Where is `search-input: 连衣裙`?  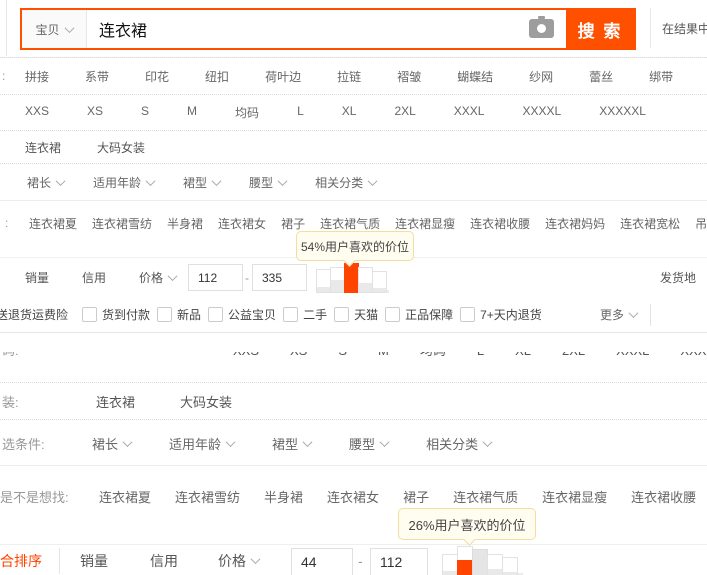
search-input: 连衣裙 is located at coordinates (326, 29).